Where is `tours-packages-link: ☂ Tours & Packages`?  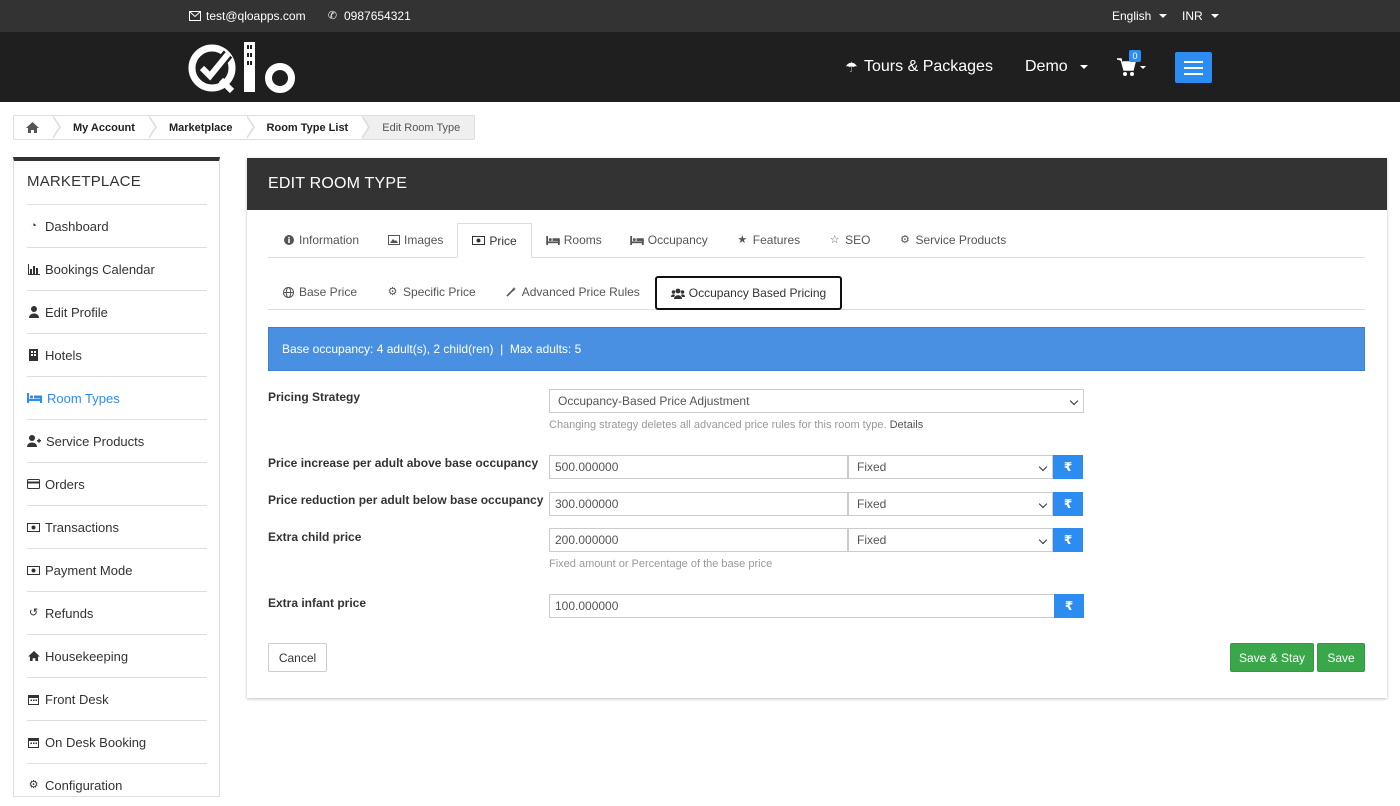
tours-packages-link: ☂ Tours & Packages is located at coordinates (919, 67).